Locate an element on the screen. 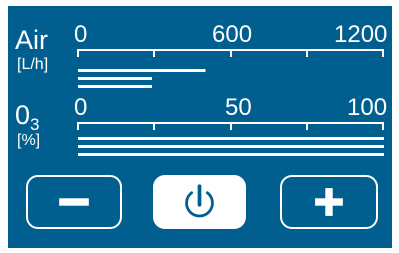 The height and width of the screenshot is (253, 399). plus-icon is located at coordinates (329, 202).